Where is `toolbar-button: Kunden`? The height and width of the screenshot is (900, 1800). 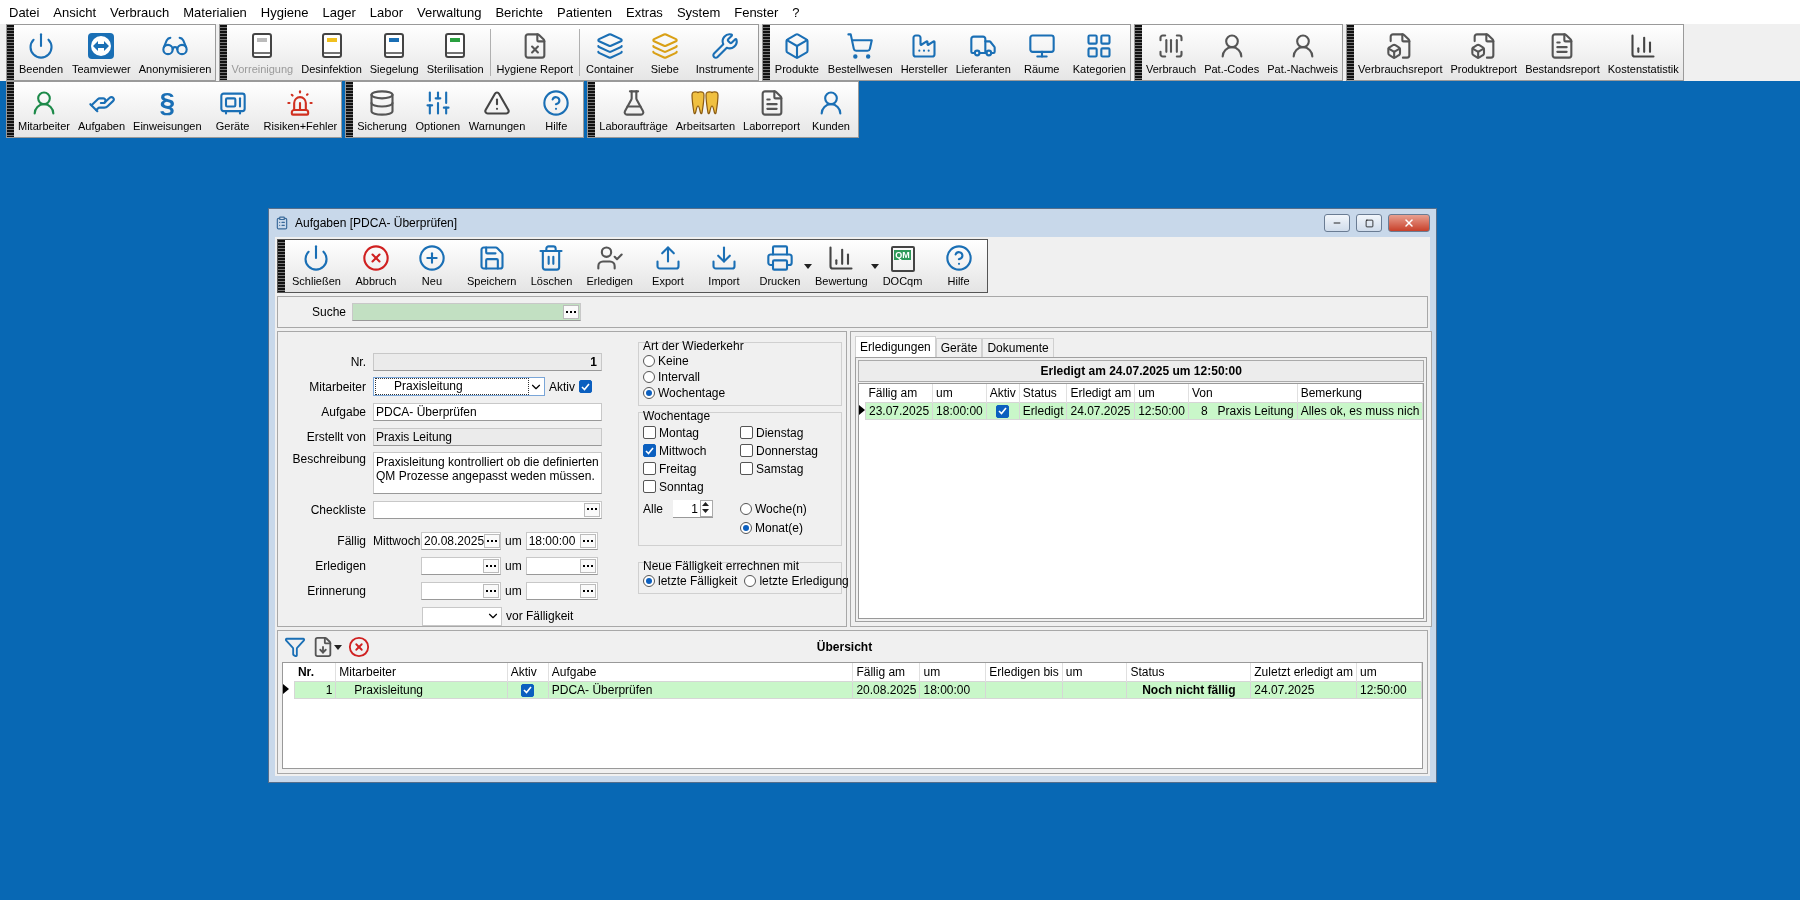
toolbar-button: Kunden is located at coordinates (830, 109).